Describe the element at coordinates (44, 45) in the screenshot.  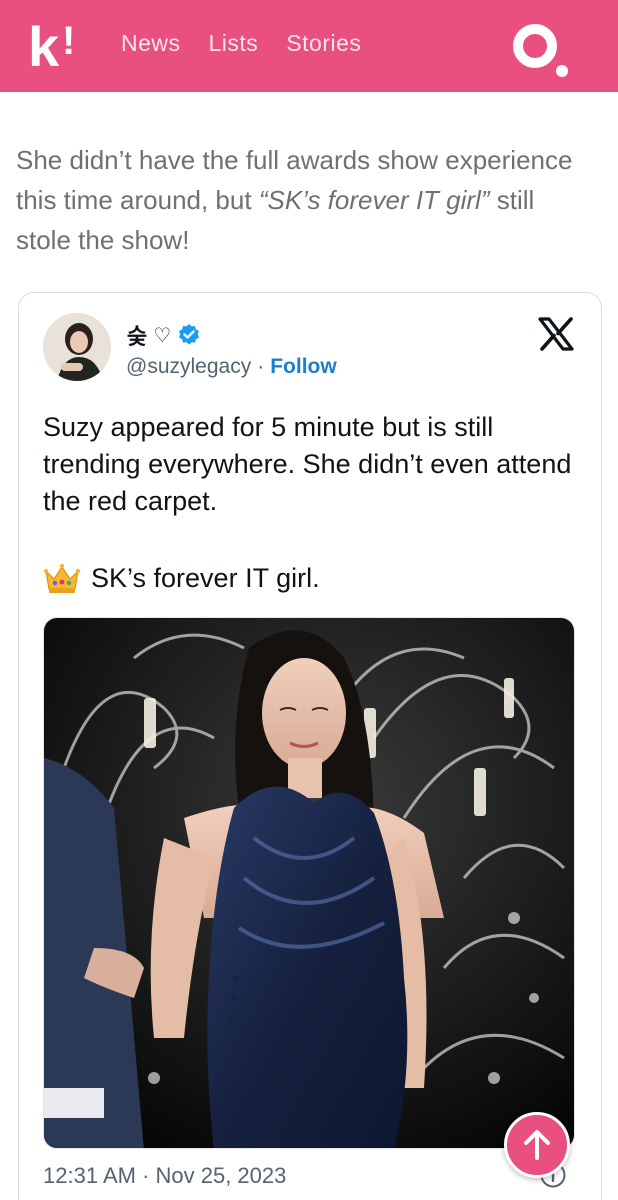
I see `svg-text: k` at that location.